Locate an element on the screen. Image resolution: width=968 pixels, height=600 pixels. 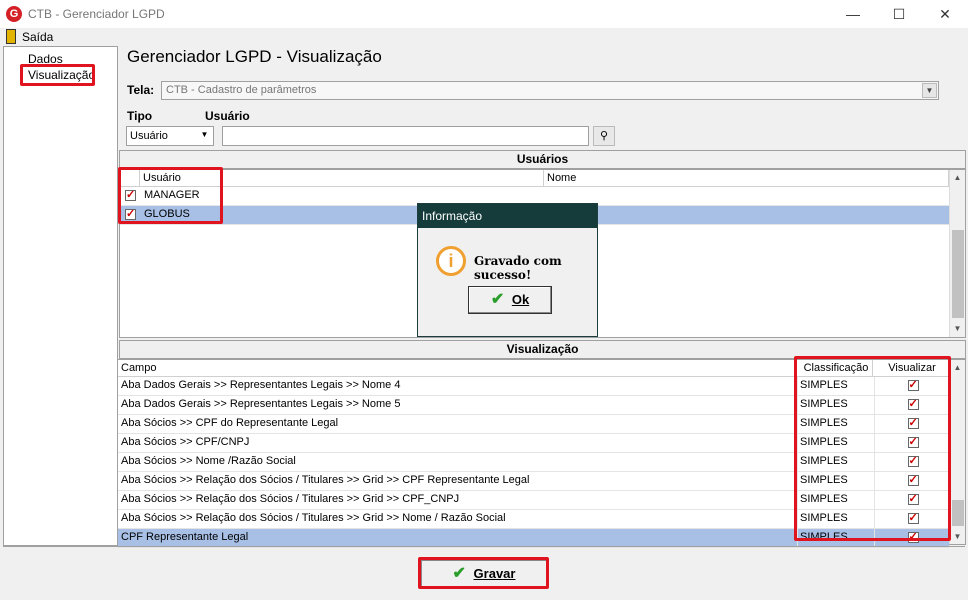
highlight-box-tree is located at coordinates (57, 75).